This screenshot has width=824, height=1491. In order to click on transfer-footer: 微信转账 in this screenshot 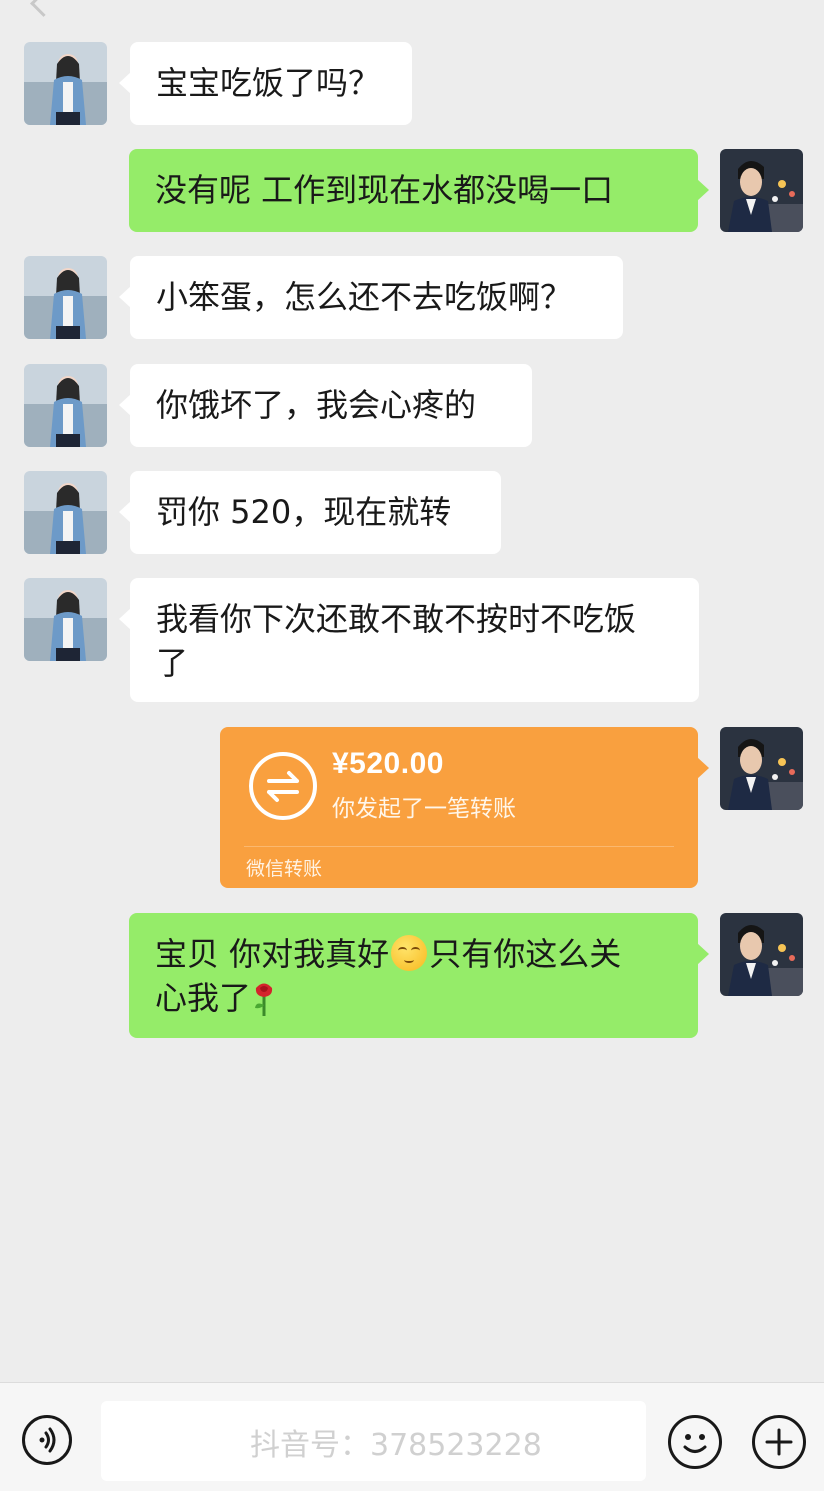, I will do `click(284, 869)`.